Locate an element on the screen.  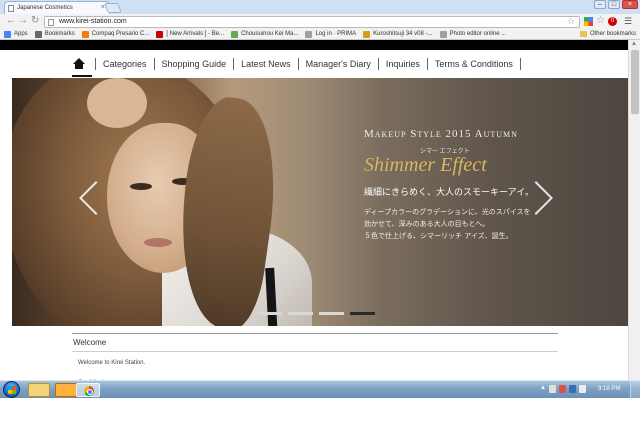
nav-managers-diary: Manager's Diary is located at coordinates (338, 64).